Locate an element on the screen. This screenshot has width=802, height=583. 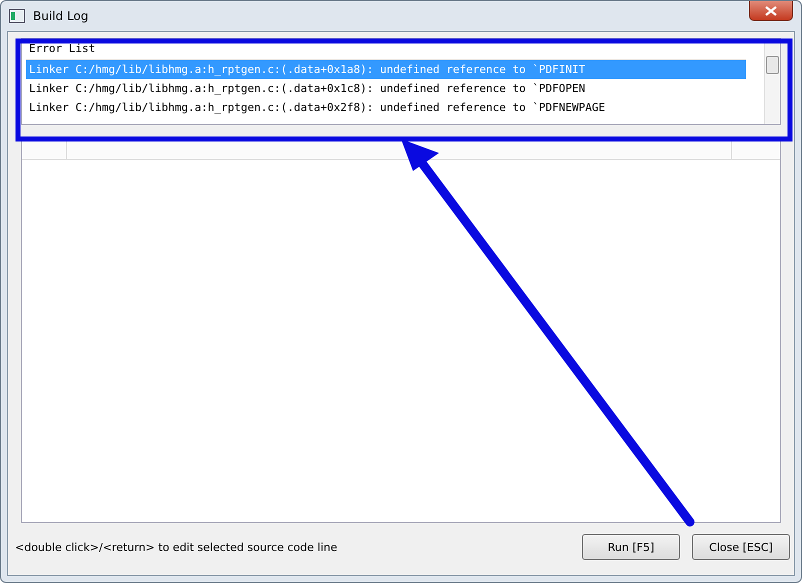
window-title: Build Log is located at coordinates (60, 16).